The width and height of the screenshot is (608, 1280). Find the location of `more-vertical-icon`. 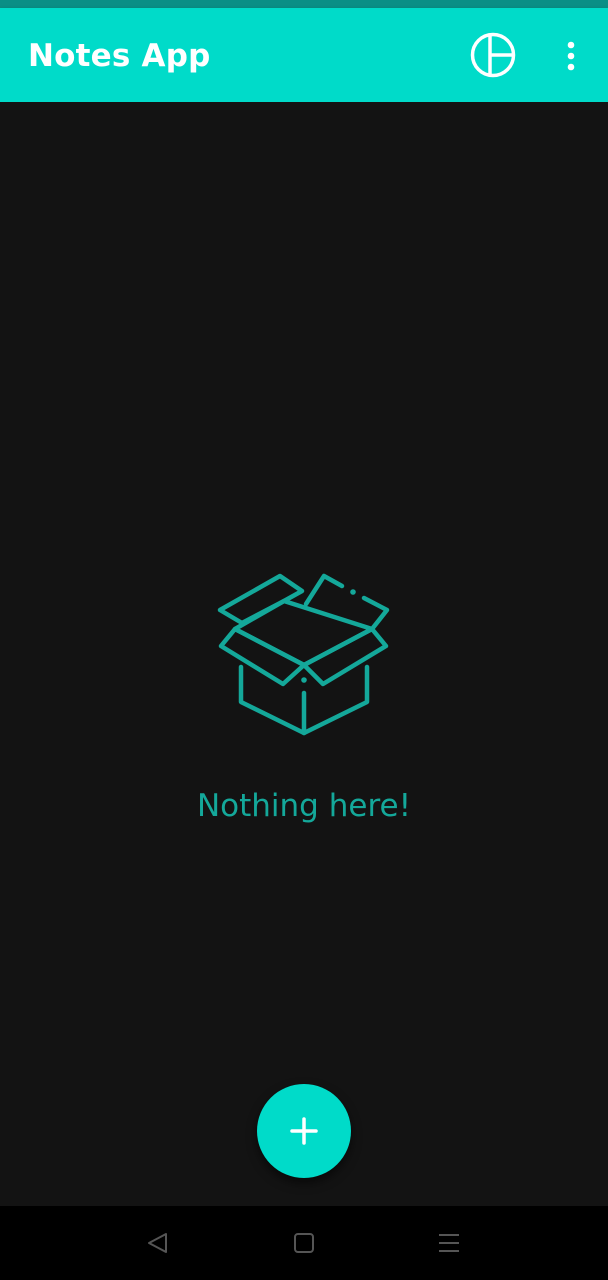

more-vertical-icon is located at coordinates (571, 56).